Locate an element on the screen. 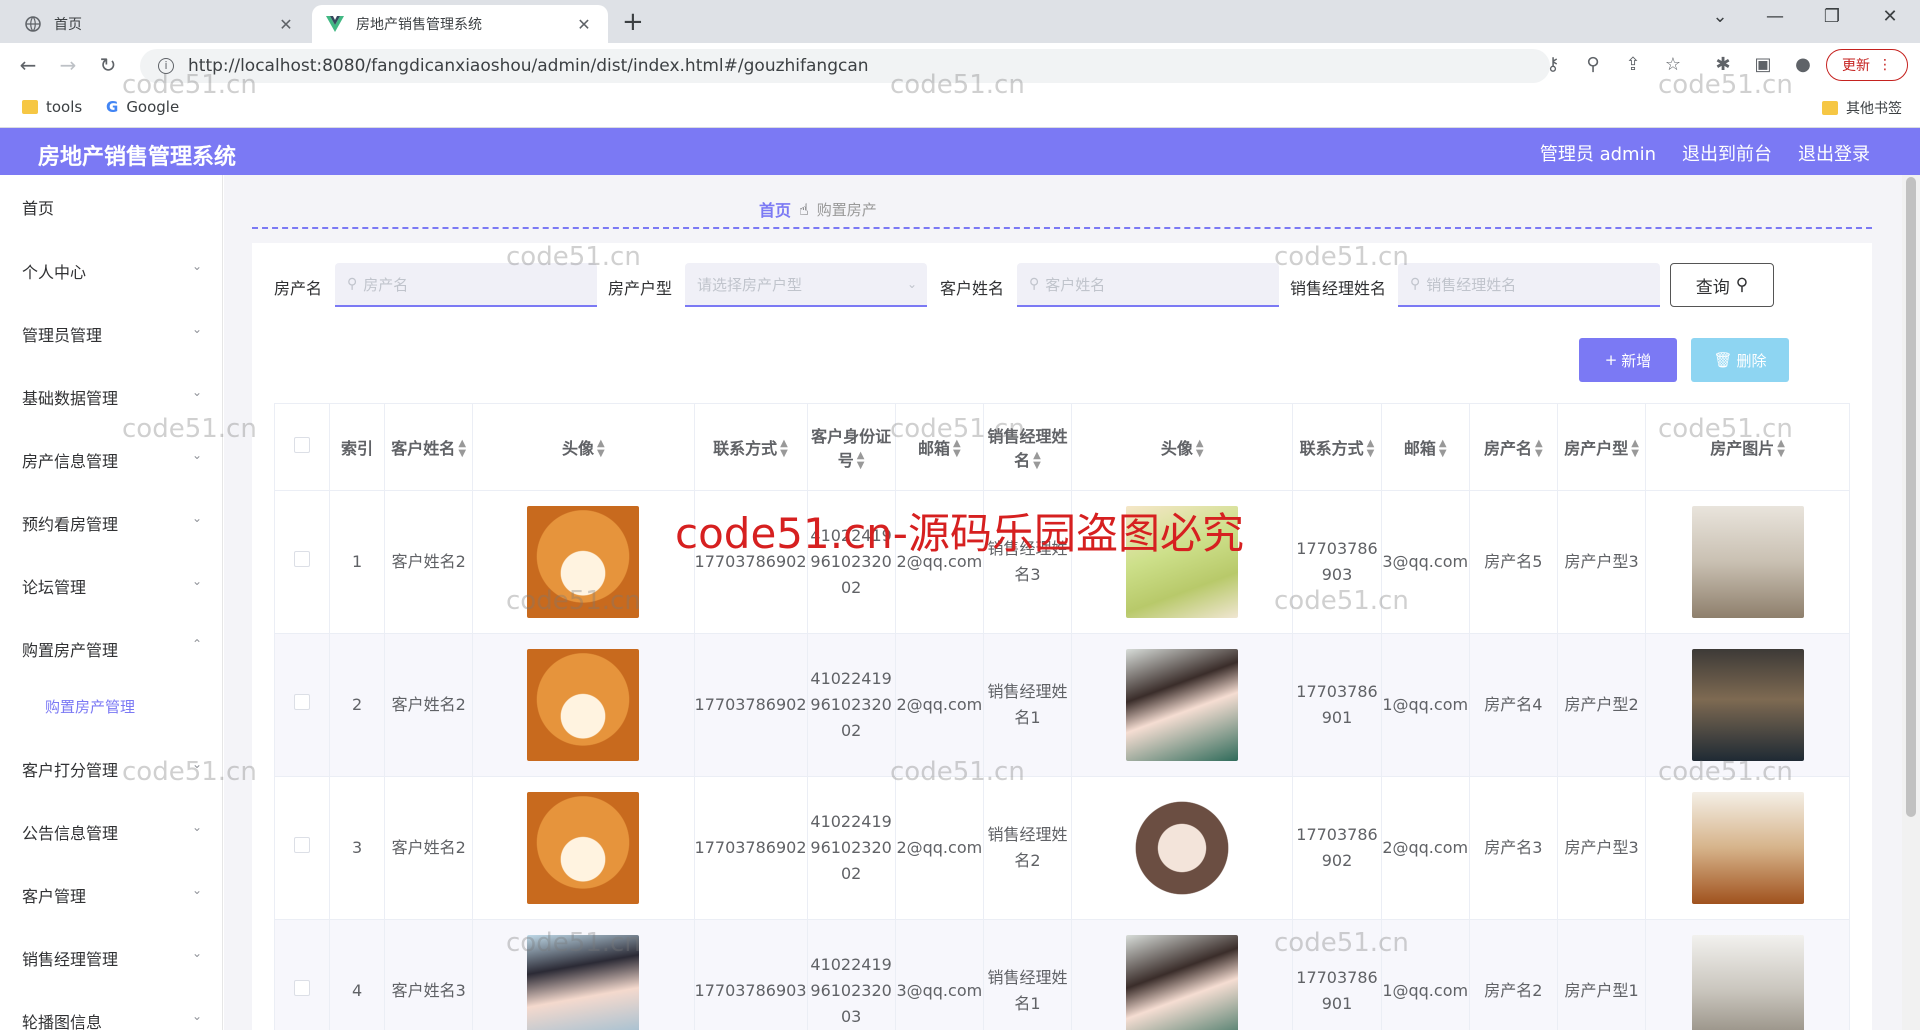  logout-link: 退出登录 is located at coordinates (1834, 153).